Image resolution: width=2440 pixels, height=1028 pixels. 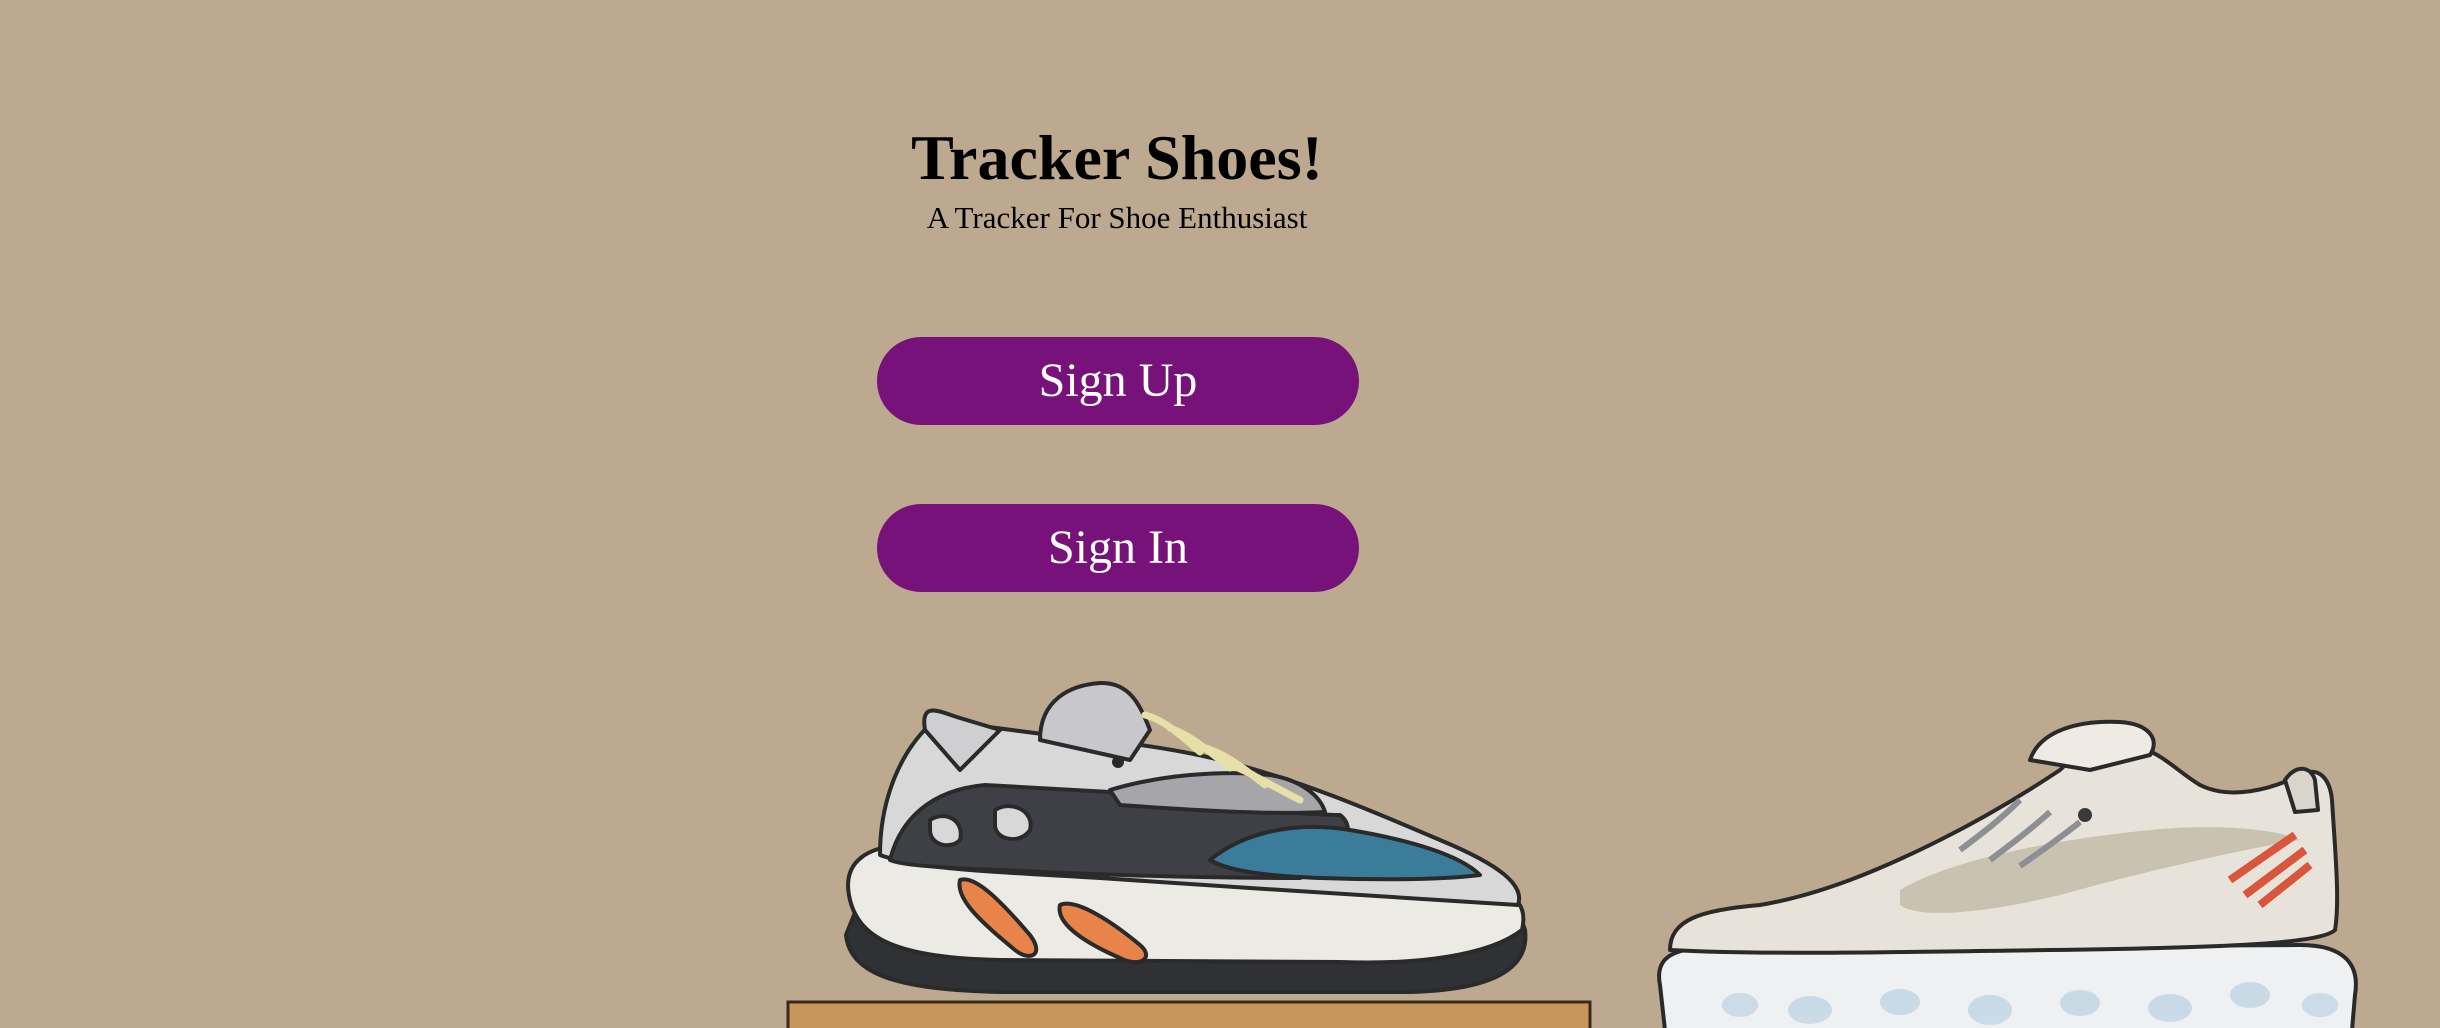 I want to click on sign-up-button: Sign Up, so click(x=1118, y=381).